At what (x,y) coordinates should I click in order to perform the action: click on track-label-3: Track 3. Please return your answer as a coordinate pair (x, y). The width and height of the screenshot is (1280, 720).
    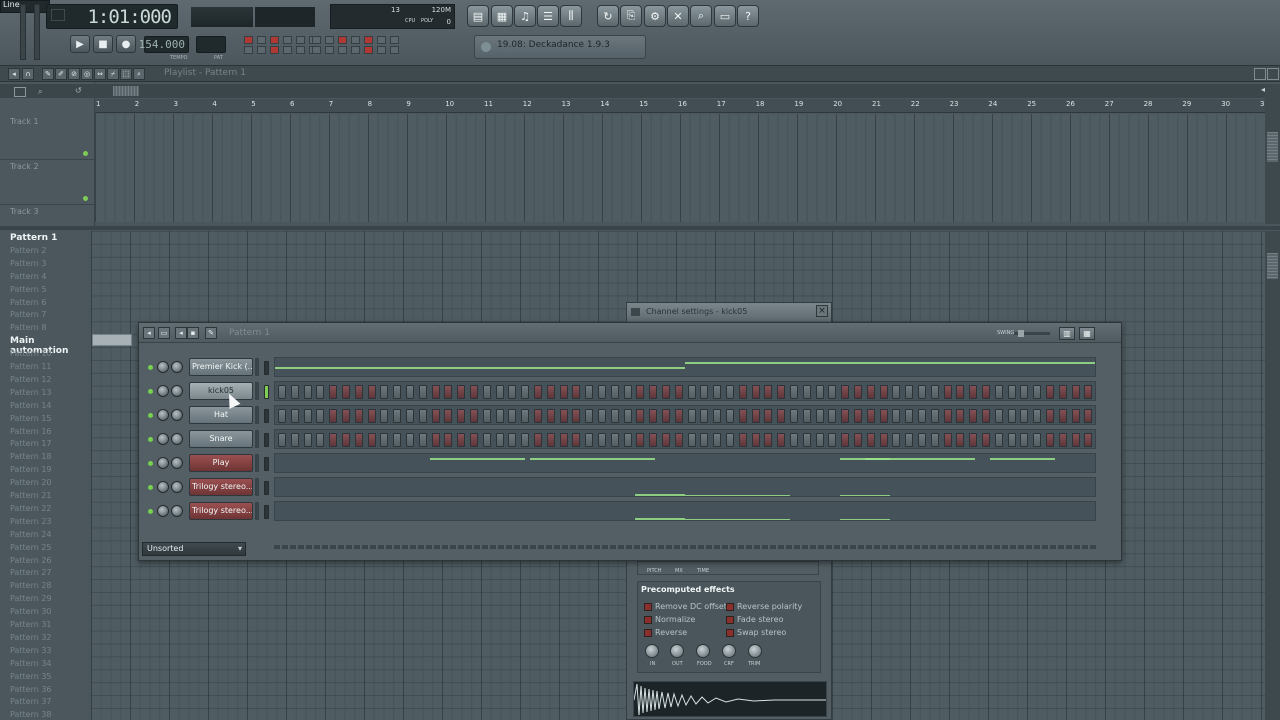
    Looking at the image, I should click on (24, 211).